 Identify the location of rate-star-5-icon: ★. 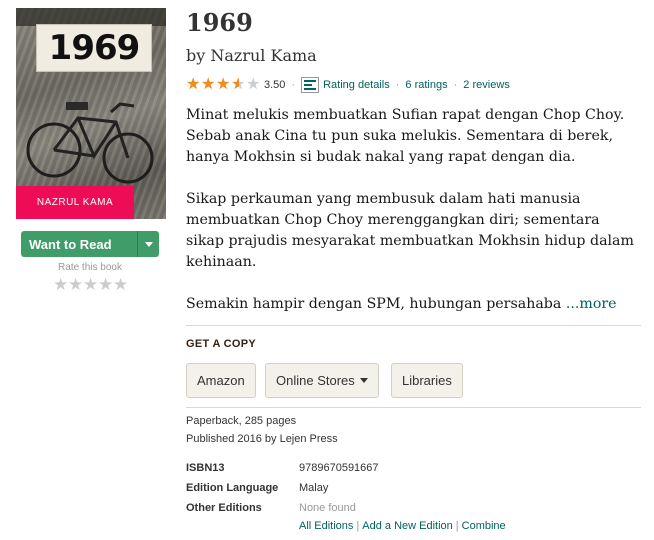
(120, 285).